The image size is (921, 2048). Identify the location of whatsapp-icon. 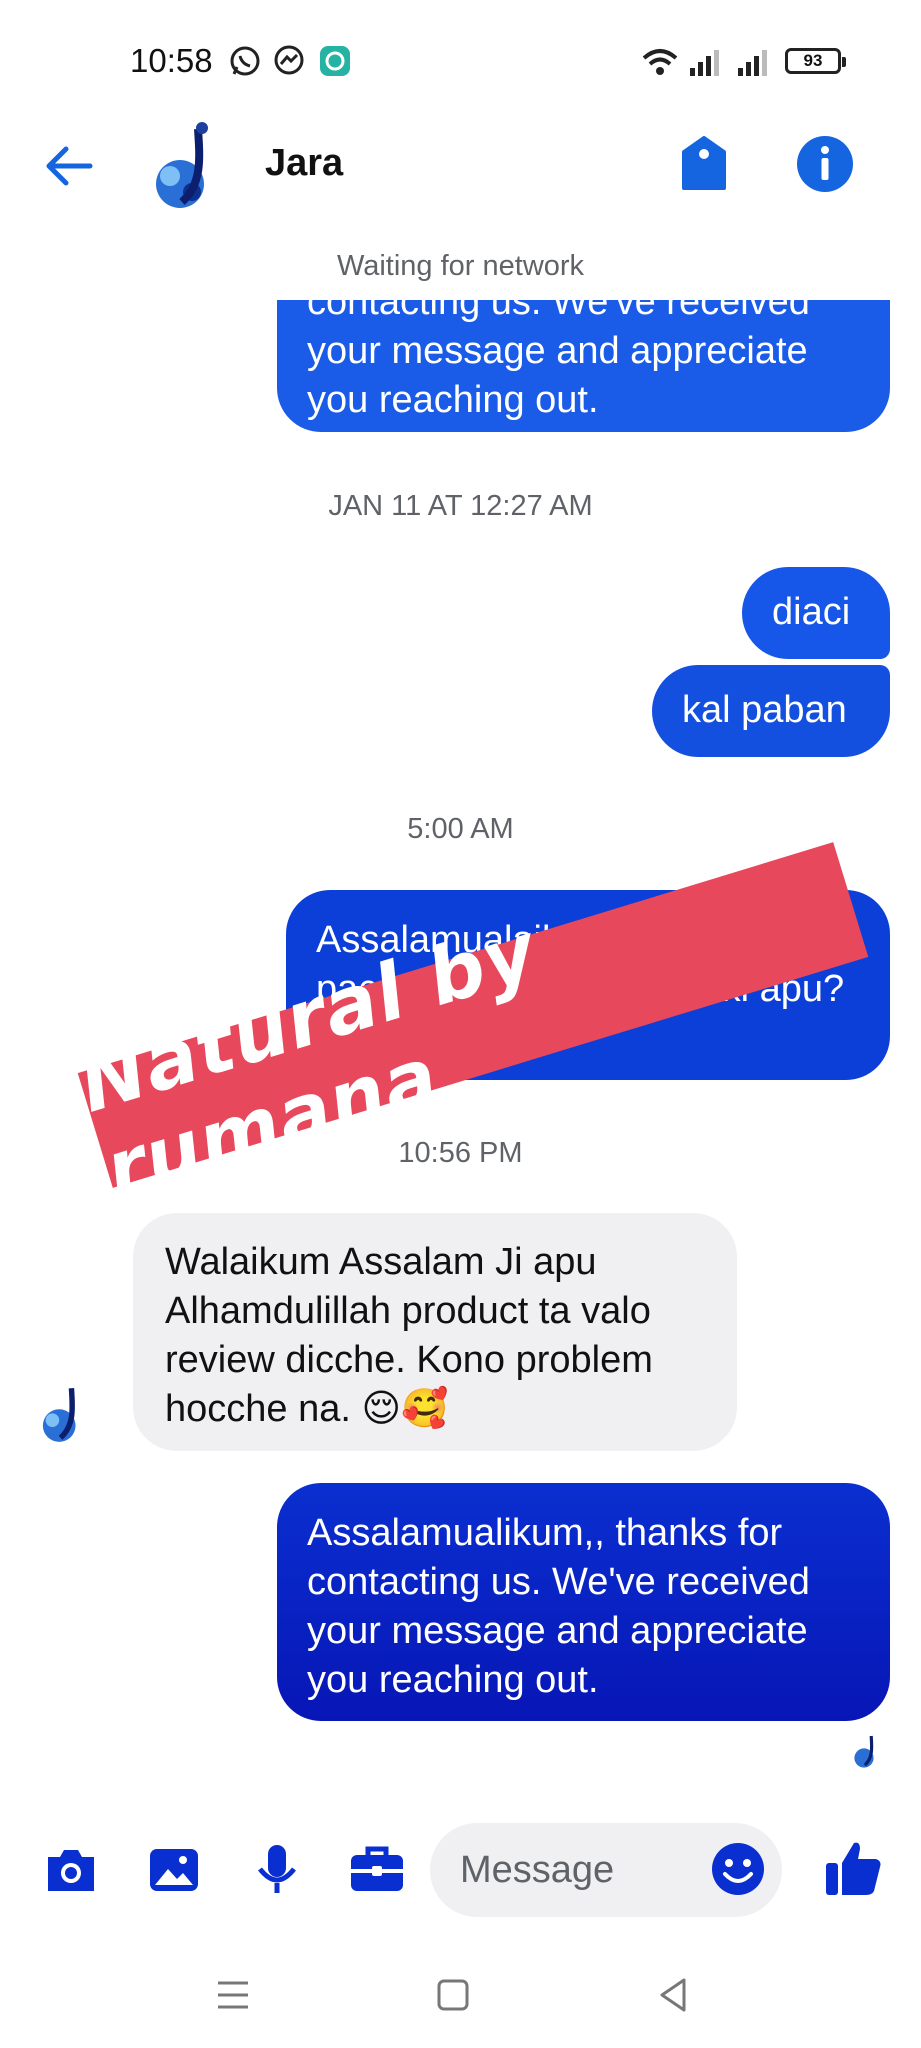
(245, 61).